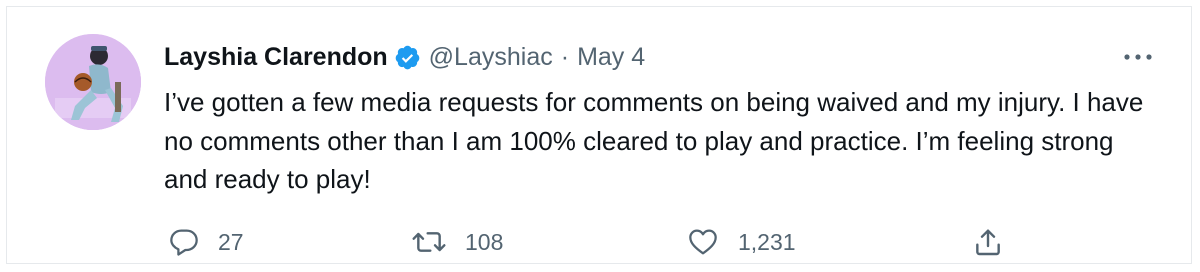 This screenshot has height=272, width=1200. Describe the element at coordinates (767, 241) in the screenshot. I see `like-count: 1,231` at that location.